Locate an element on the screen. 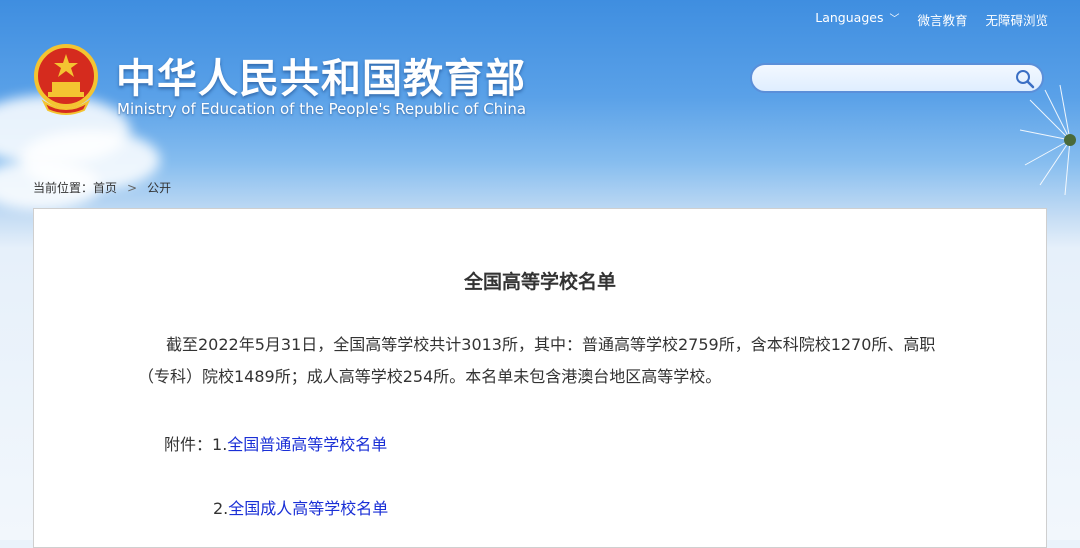 The image size is (1080, 548). attachments-label: 附件： is located at coordinates (188, 444).